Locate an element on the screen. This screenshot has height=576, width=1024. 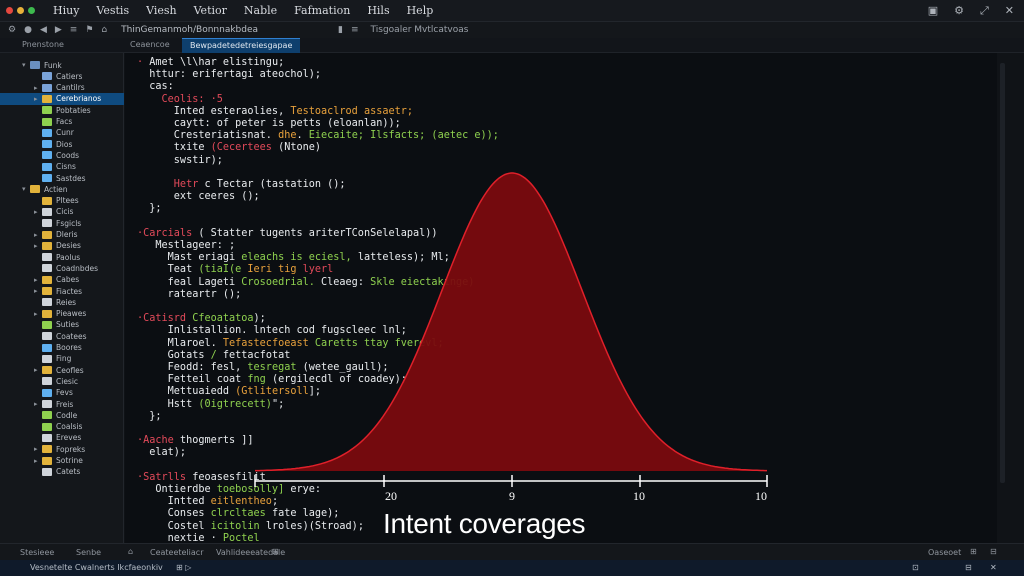
file-icon is located at coordinates (47, 415).